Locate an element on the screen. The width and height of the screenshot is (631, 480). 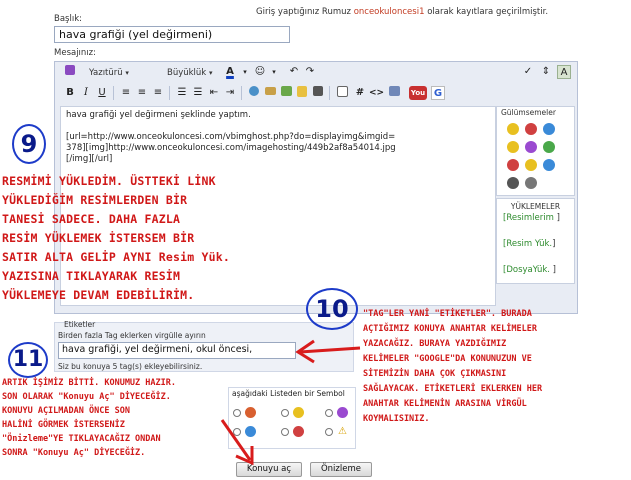
arrow-to-tags-icon is located at coordinates (328, 351).